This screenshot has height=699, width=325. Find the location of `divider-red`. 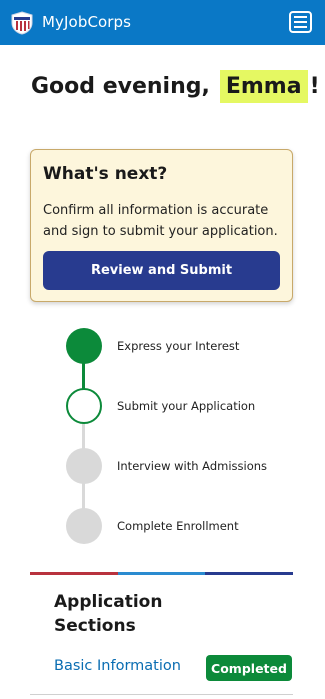

divider-red is located at coordinates (74, 573).